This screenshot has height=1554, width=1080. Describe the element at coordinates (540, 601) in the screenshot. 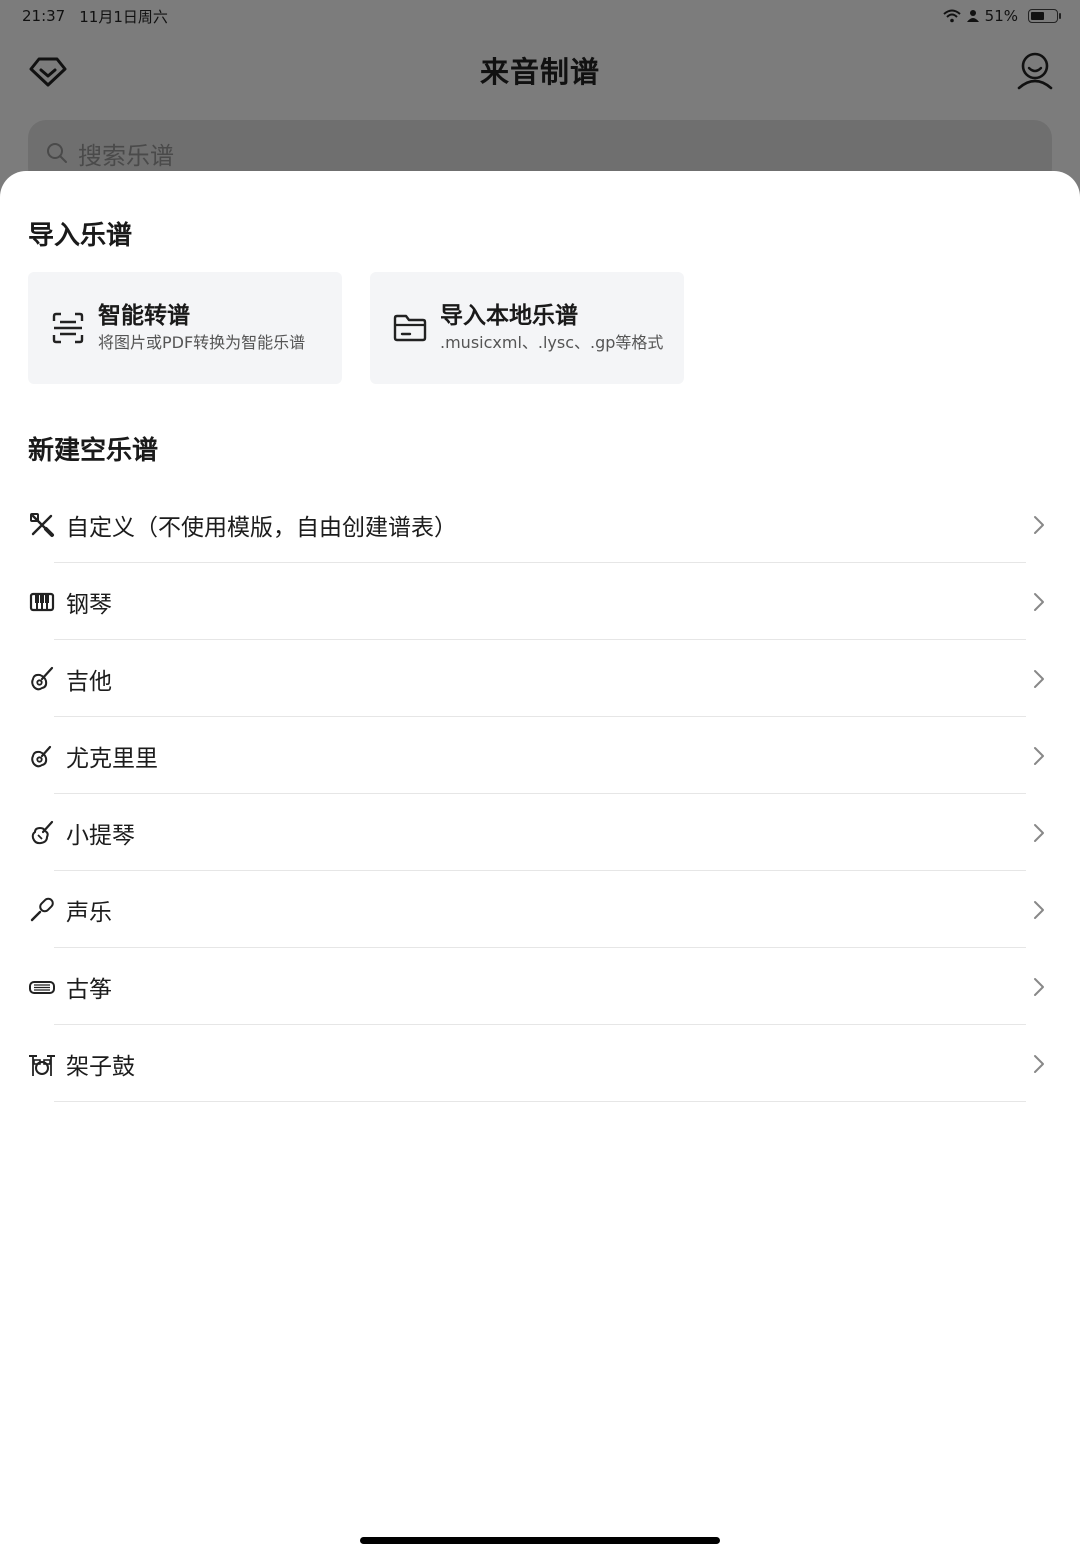

I see `template-item-piano: 钢琴` at that location.